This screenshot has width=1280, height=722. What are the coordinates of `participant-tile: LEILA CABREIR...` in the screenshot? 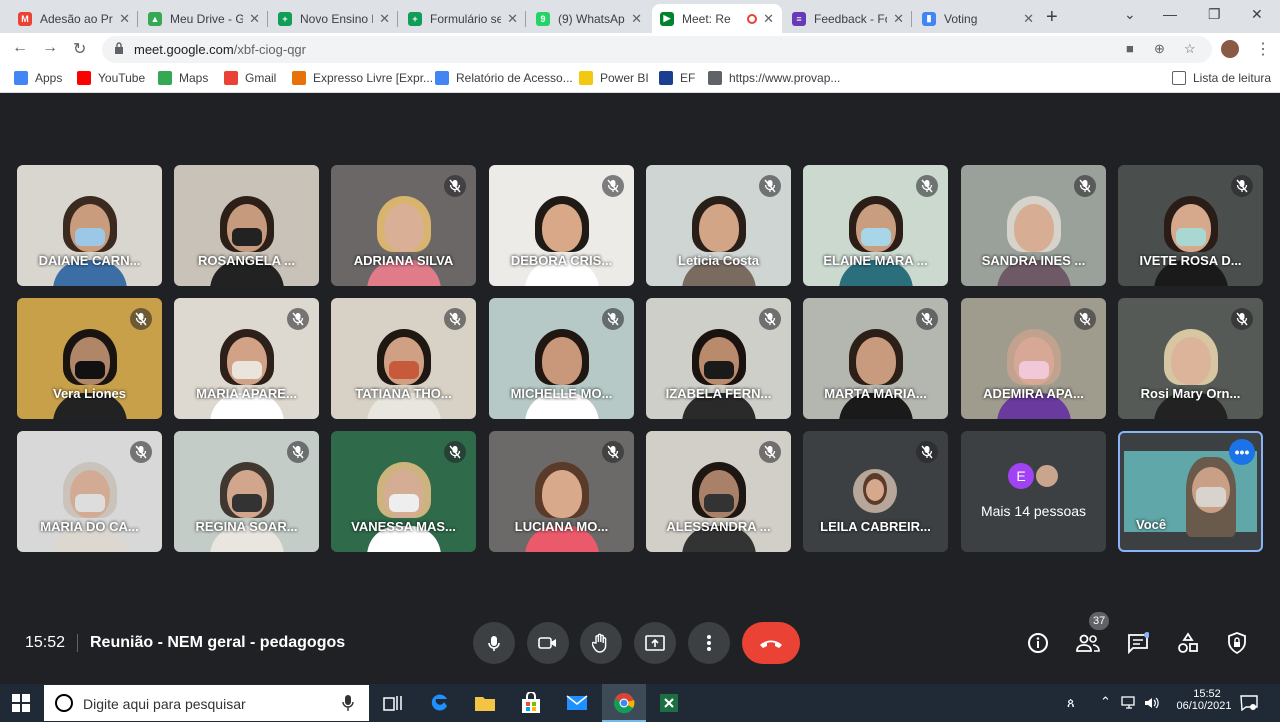 It's located at (875, 491).